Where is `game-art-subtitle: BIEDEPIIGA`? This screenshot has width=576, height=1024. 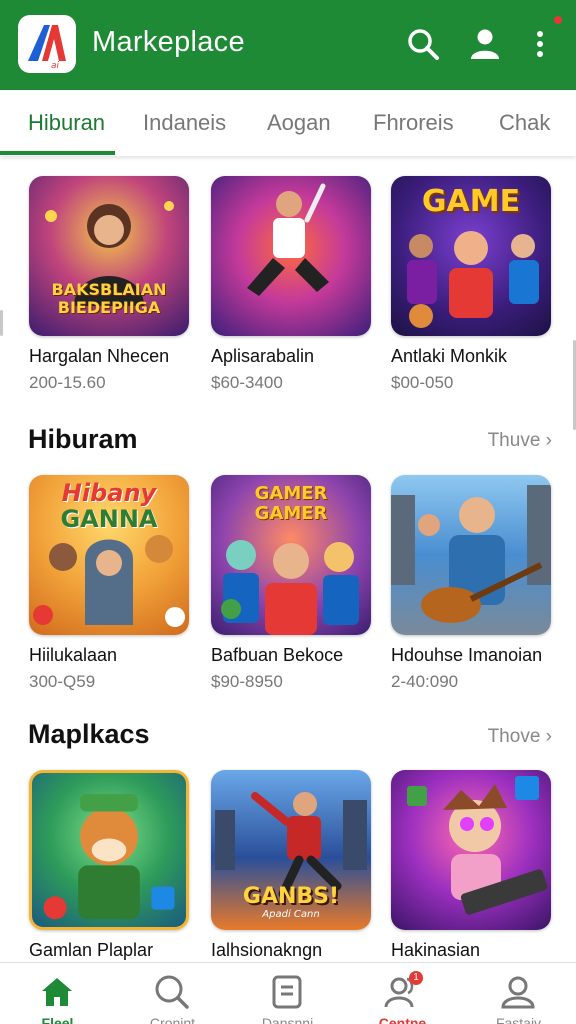
game-art-subtitle: BIEDEPIIGA is located at coordinates (109, 307).